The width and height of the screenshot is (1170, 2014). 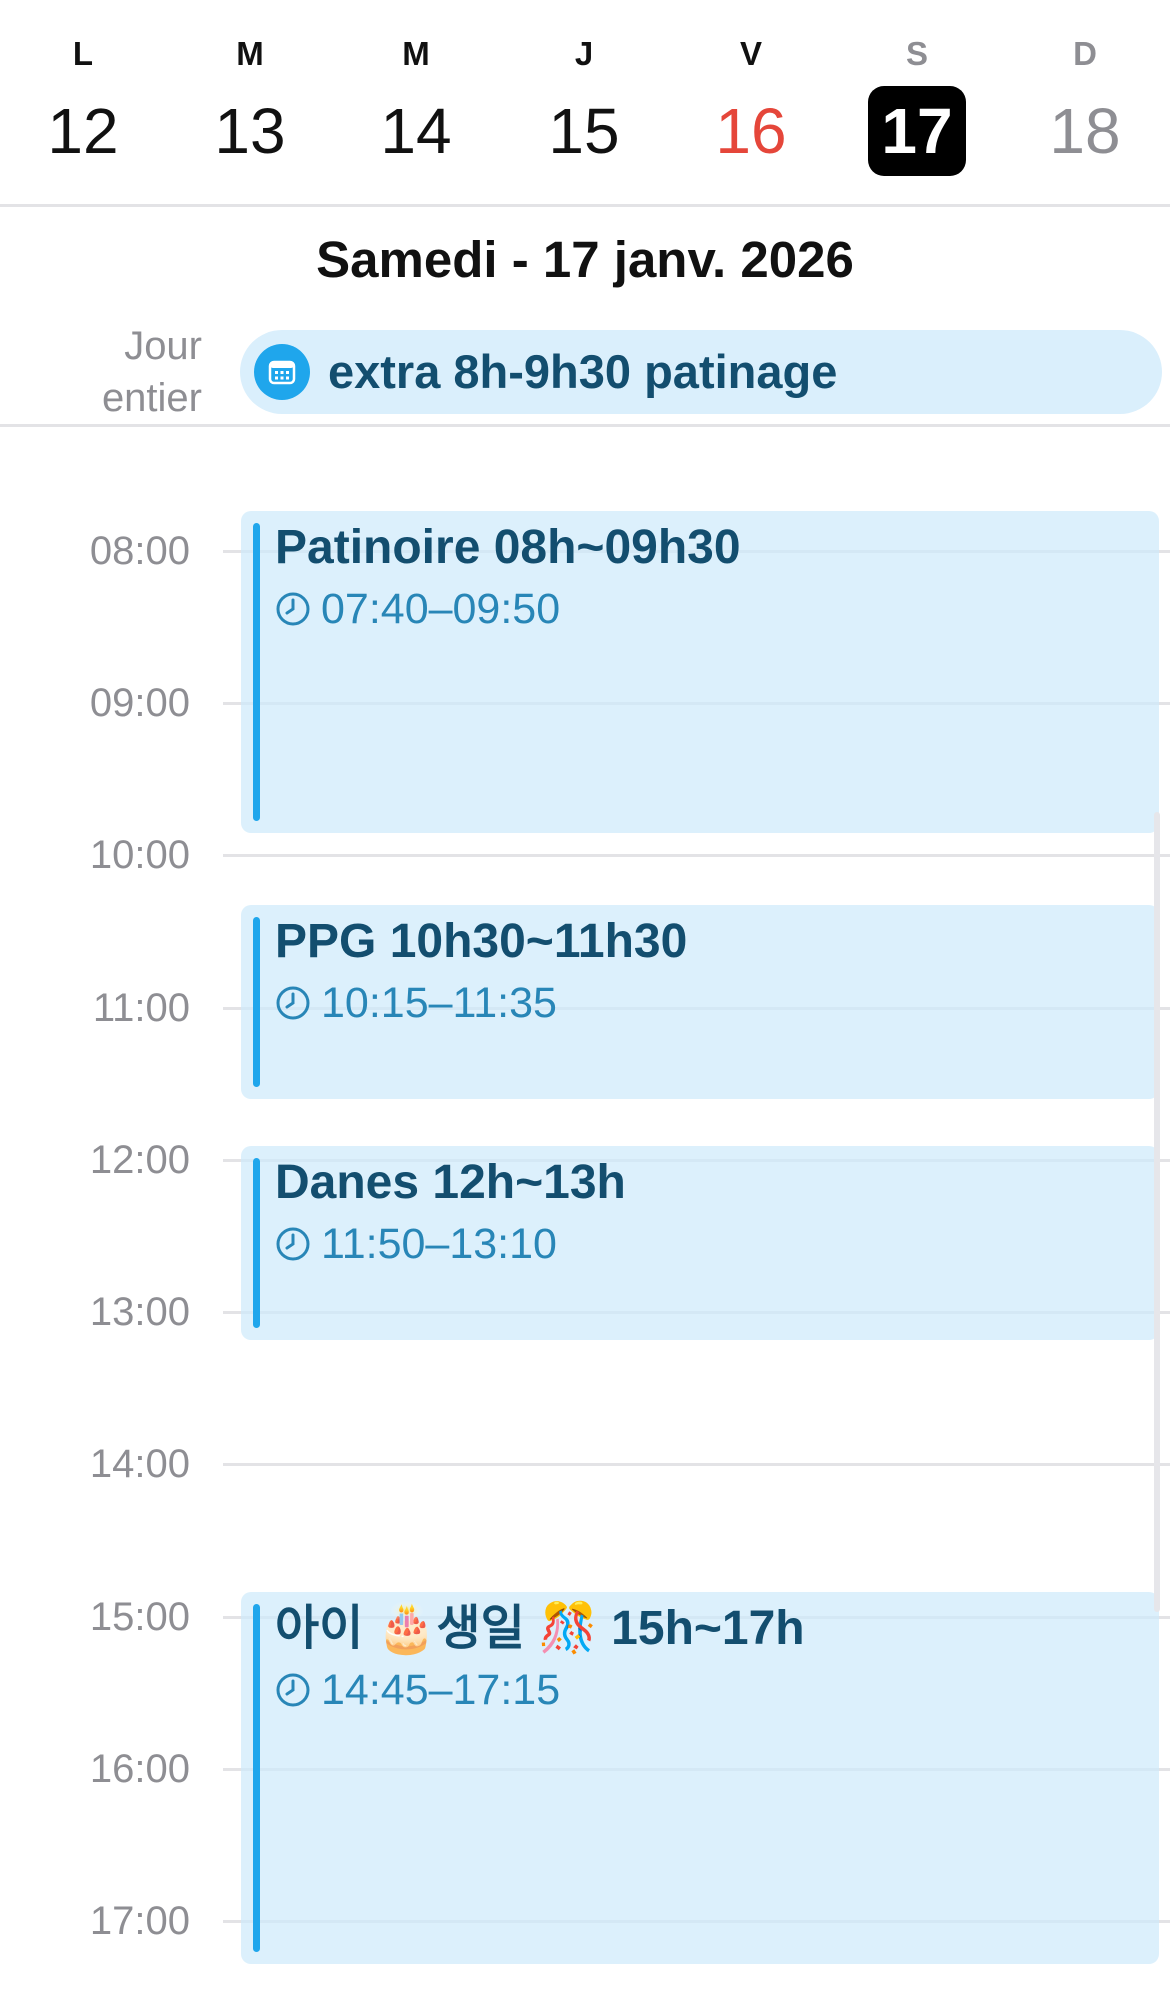 I want to click on hour-label: 15:00, so click(x=139, y=1617).